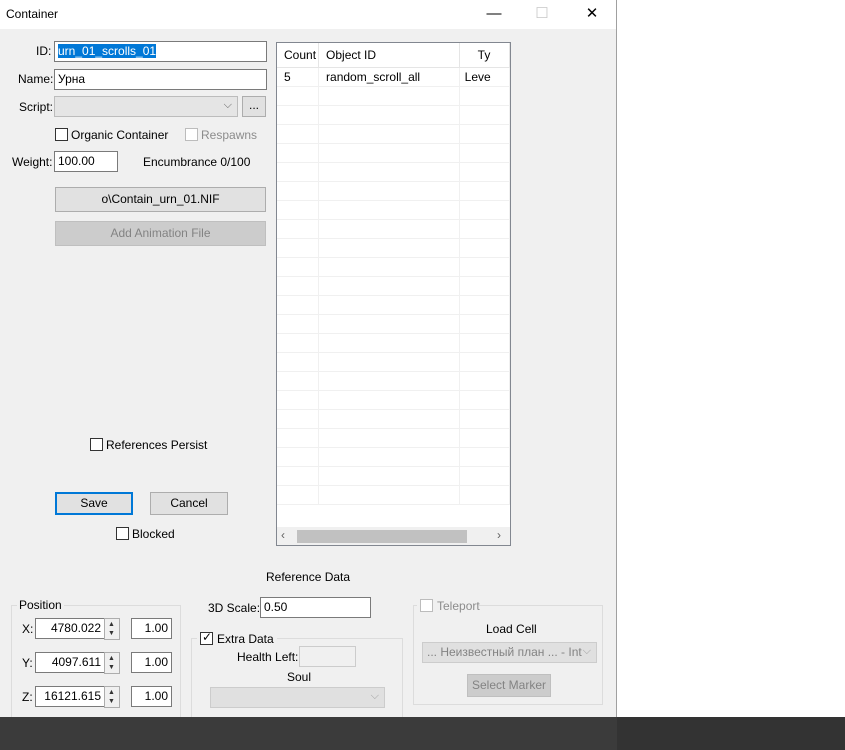 This screenshot has height=750, width=845. I want to click on table-cell-type: Leve, so click(484, 77).